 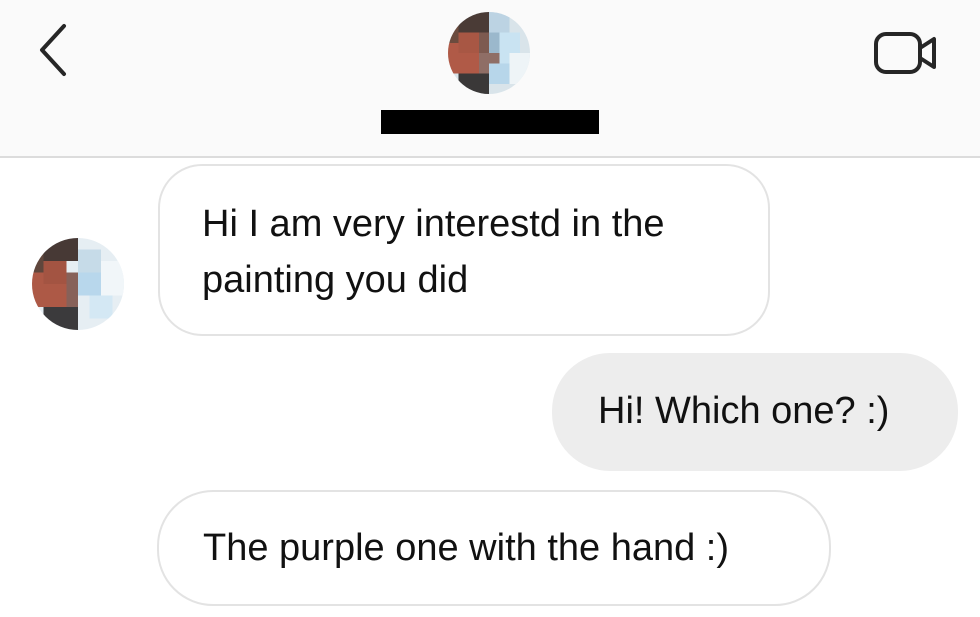 What do you see at coordinates (466, 548) in the screenshot?
I see `message-text: The purple one with the hand :)` at bounding box center [466, 548].